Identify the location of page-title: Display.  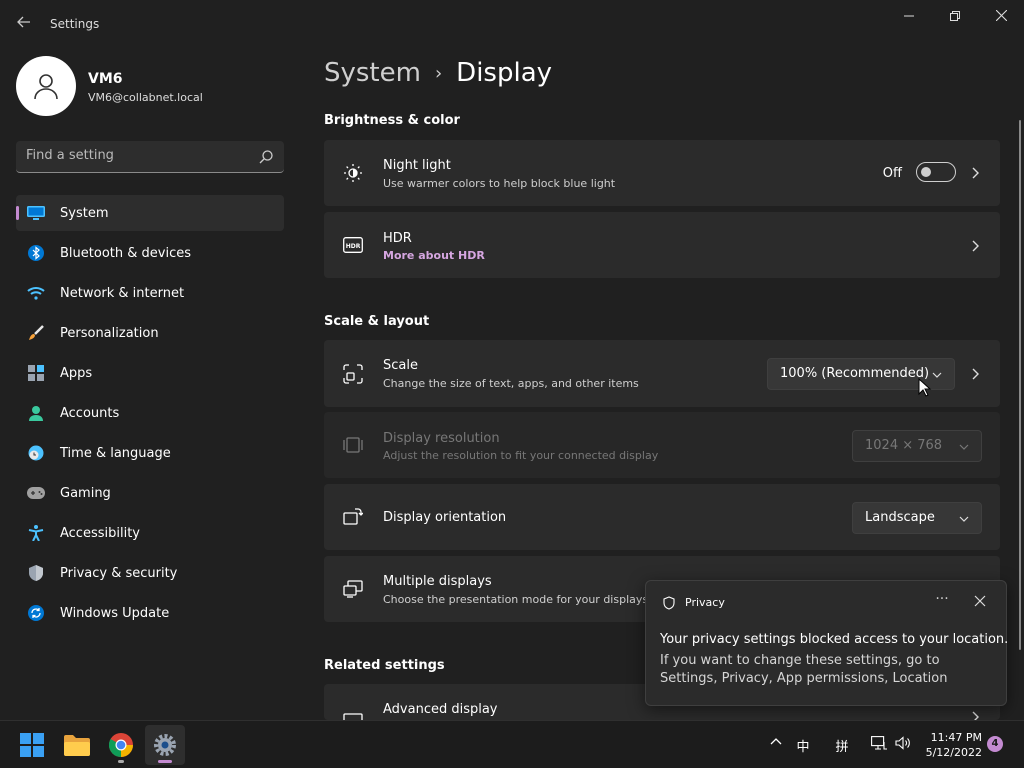
(504, 73).